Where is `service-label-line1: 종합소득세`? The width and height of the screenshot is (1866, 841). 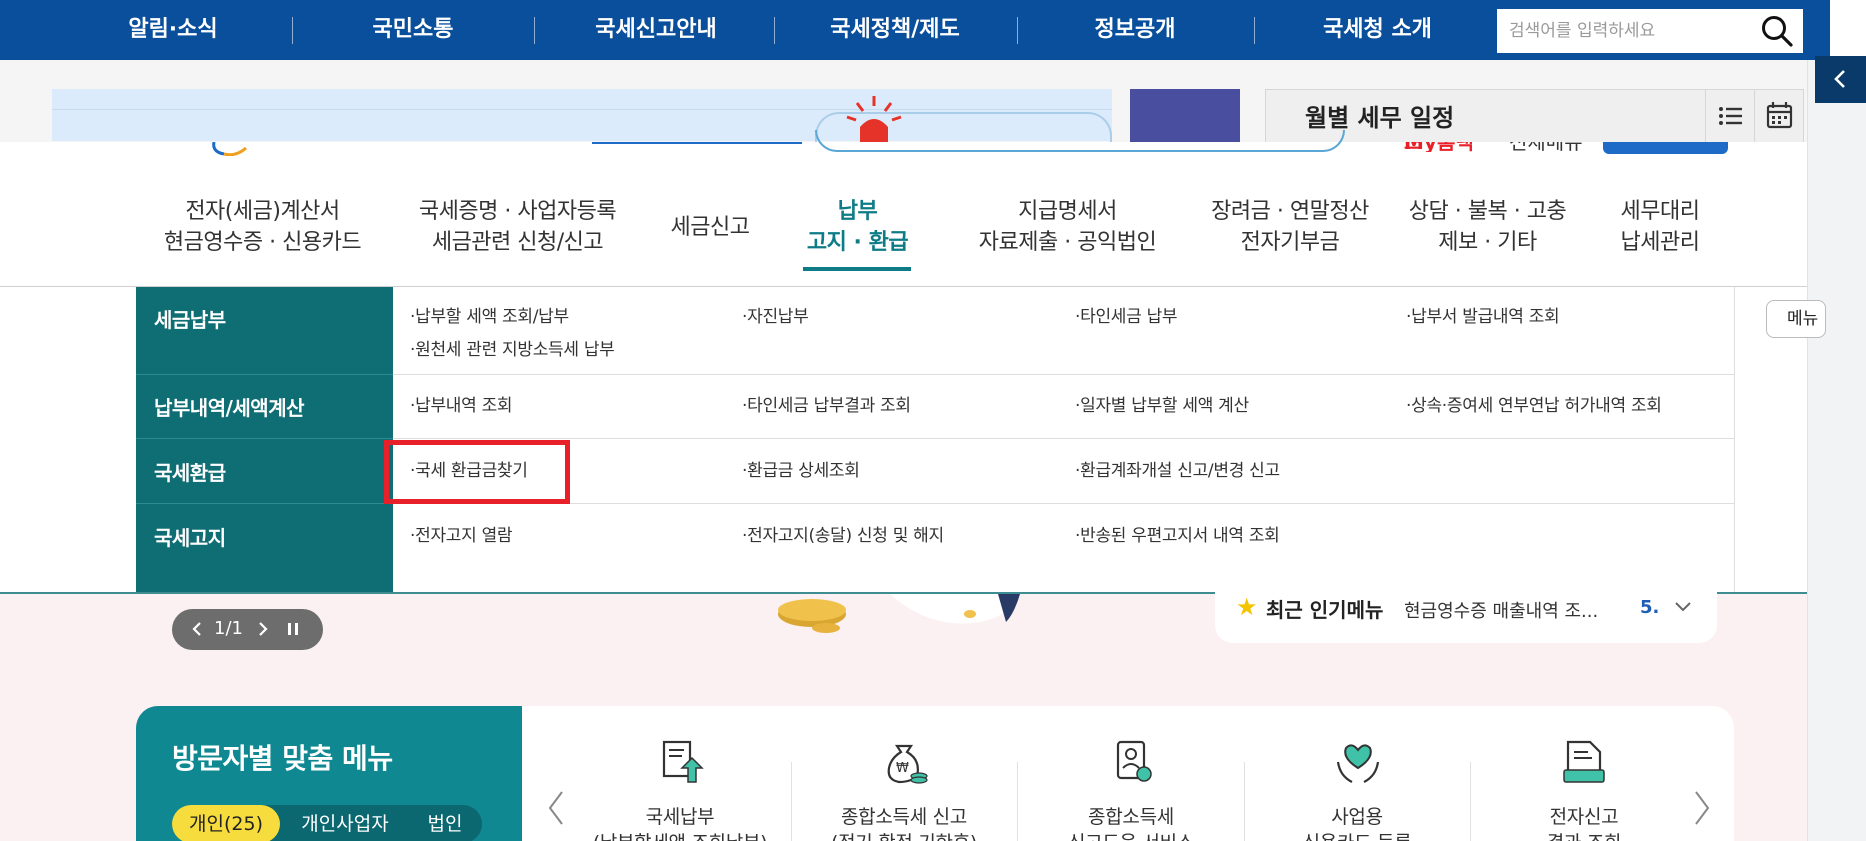 service-label-line1: 종합소득세 is located at coordinates (1131, 817).